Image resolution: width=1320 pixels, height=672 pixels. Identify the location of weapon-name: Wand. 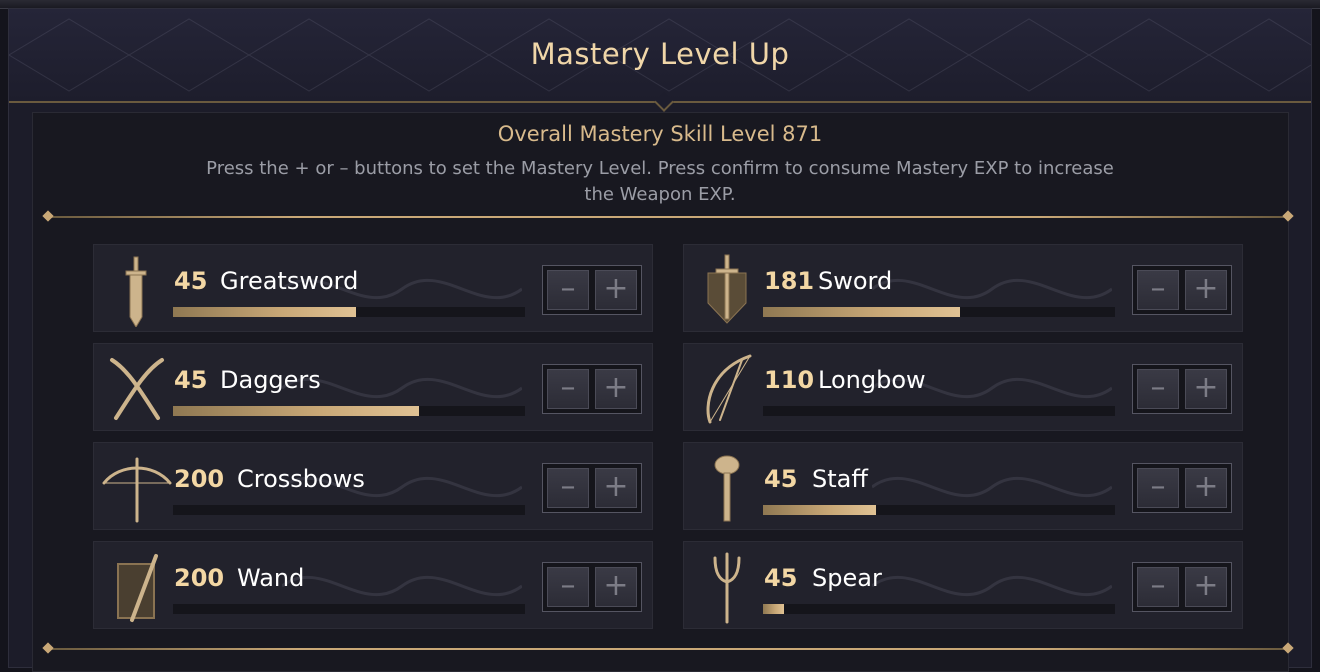
(271, 578).